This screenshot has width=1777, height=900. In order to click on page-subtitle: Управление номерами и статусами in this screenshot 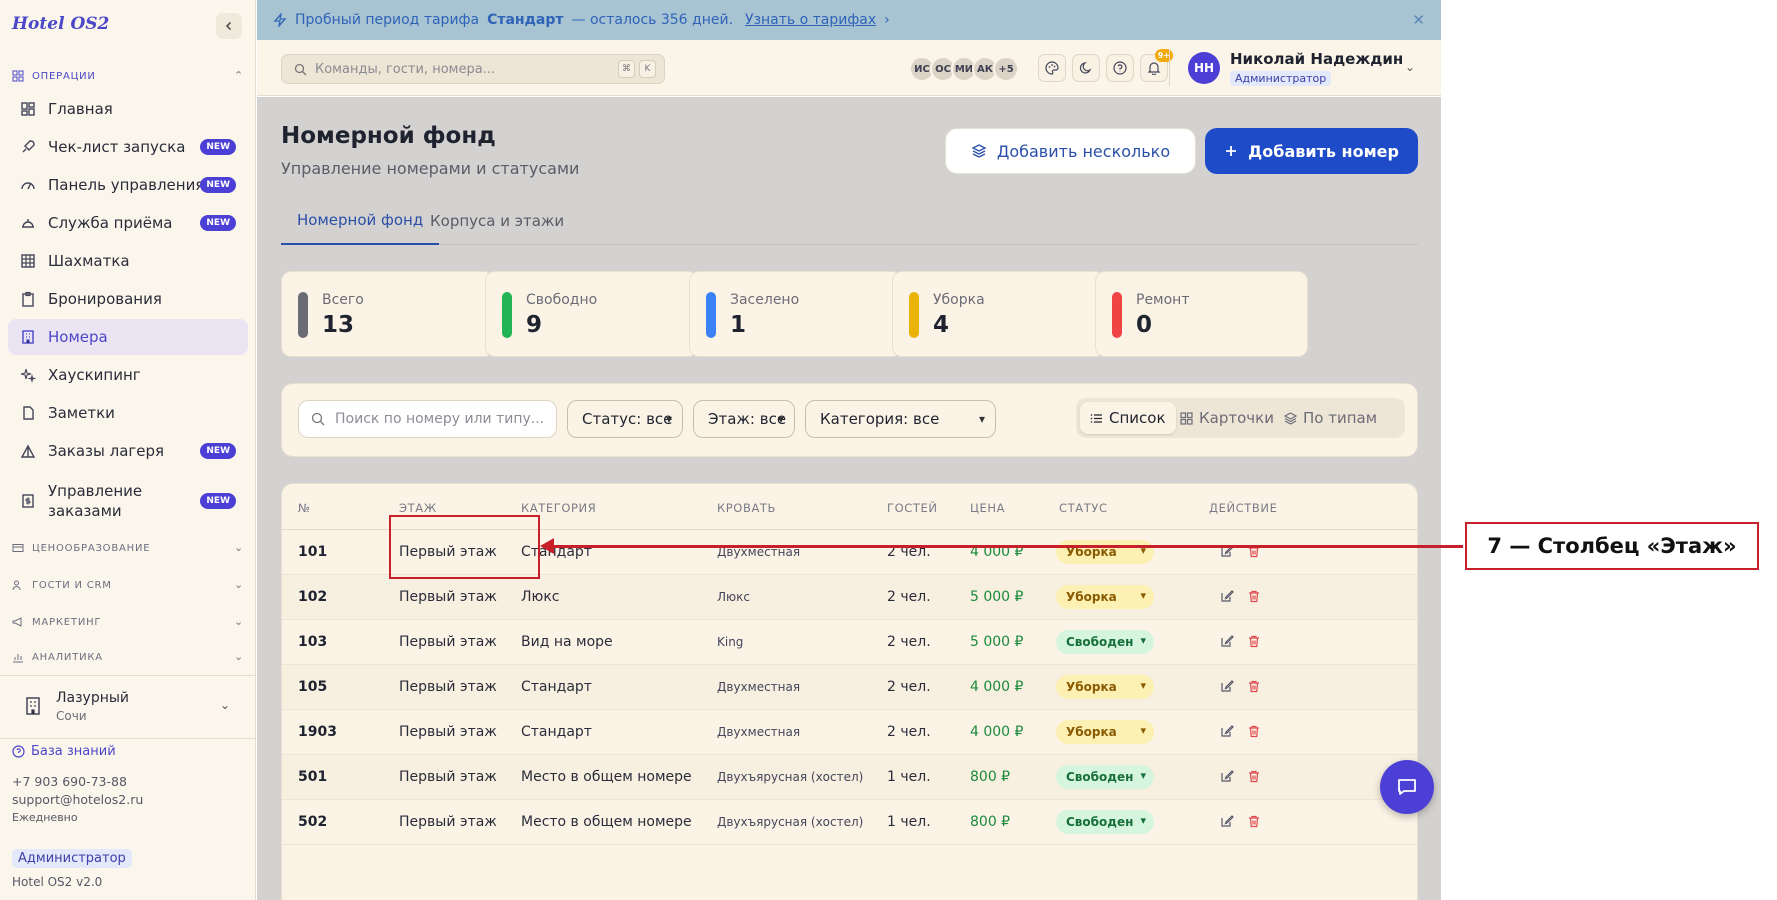, I will do `click(430, 168)`.